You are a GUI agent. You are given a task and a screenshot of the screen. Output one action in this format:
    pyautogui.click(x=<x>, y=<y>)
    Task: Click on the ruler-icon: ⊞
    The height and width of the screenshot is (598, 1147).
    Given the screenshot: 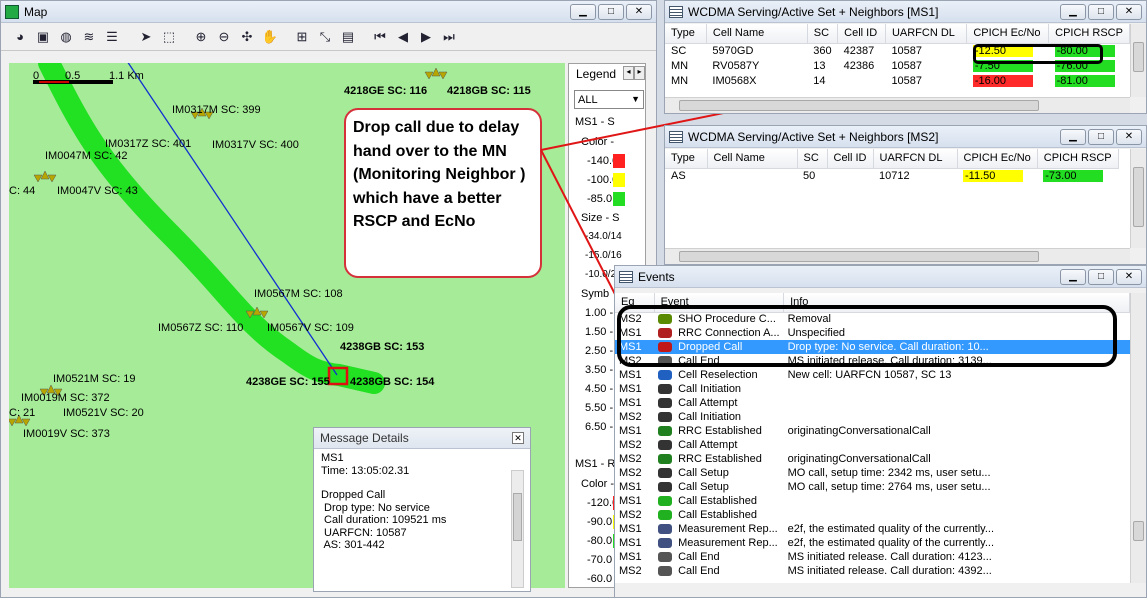 What is the action you would take?
    pyautogui.click(x=302, y=37)
    